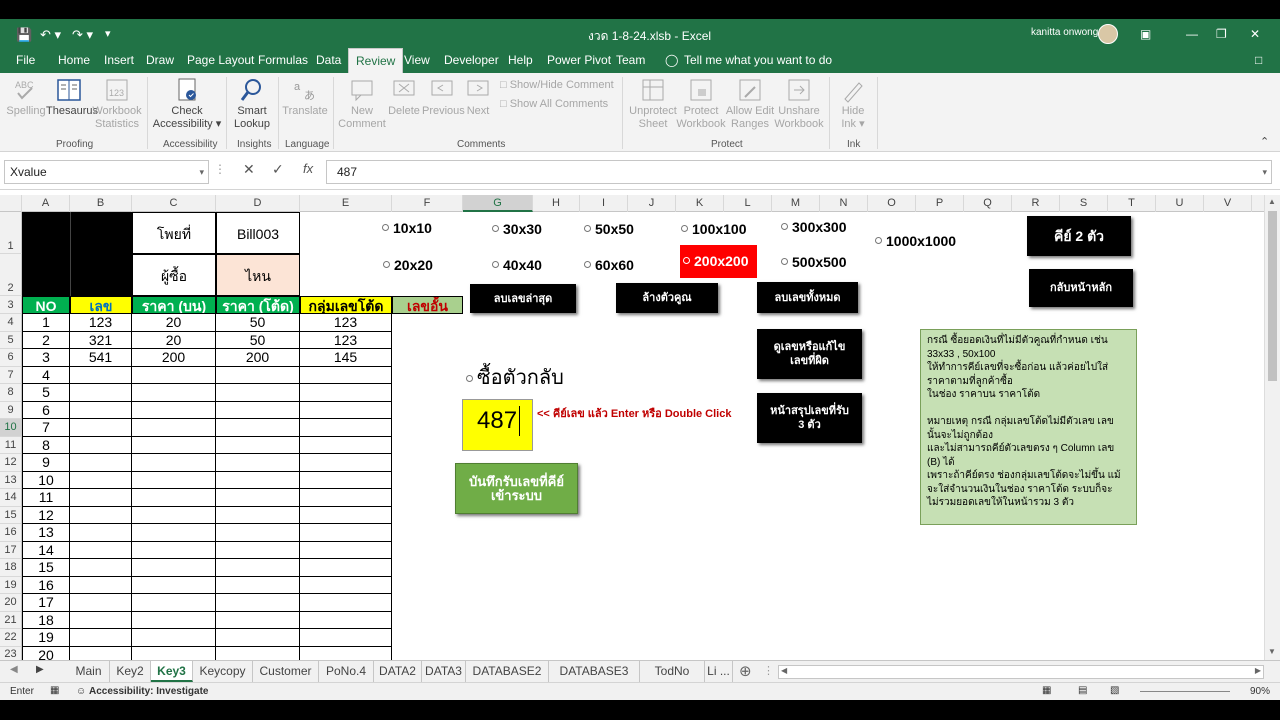  I want to click on row-header: 20, so click(11, 603).